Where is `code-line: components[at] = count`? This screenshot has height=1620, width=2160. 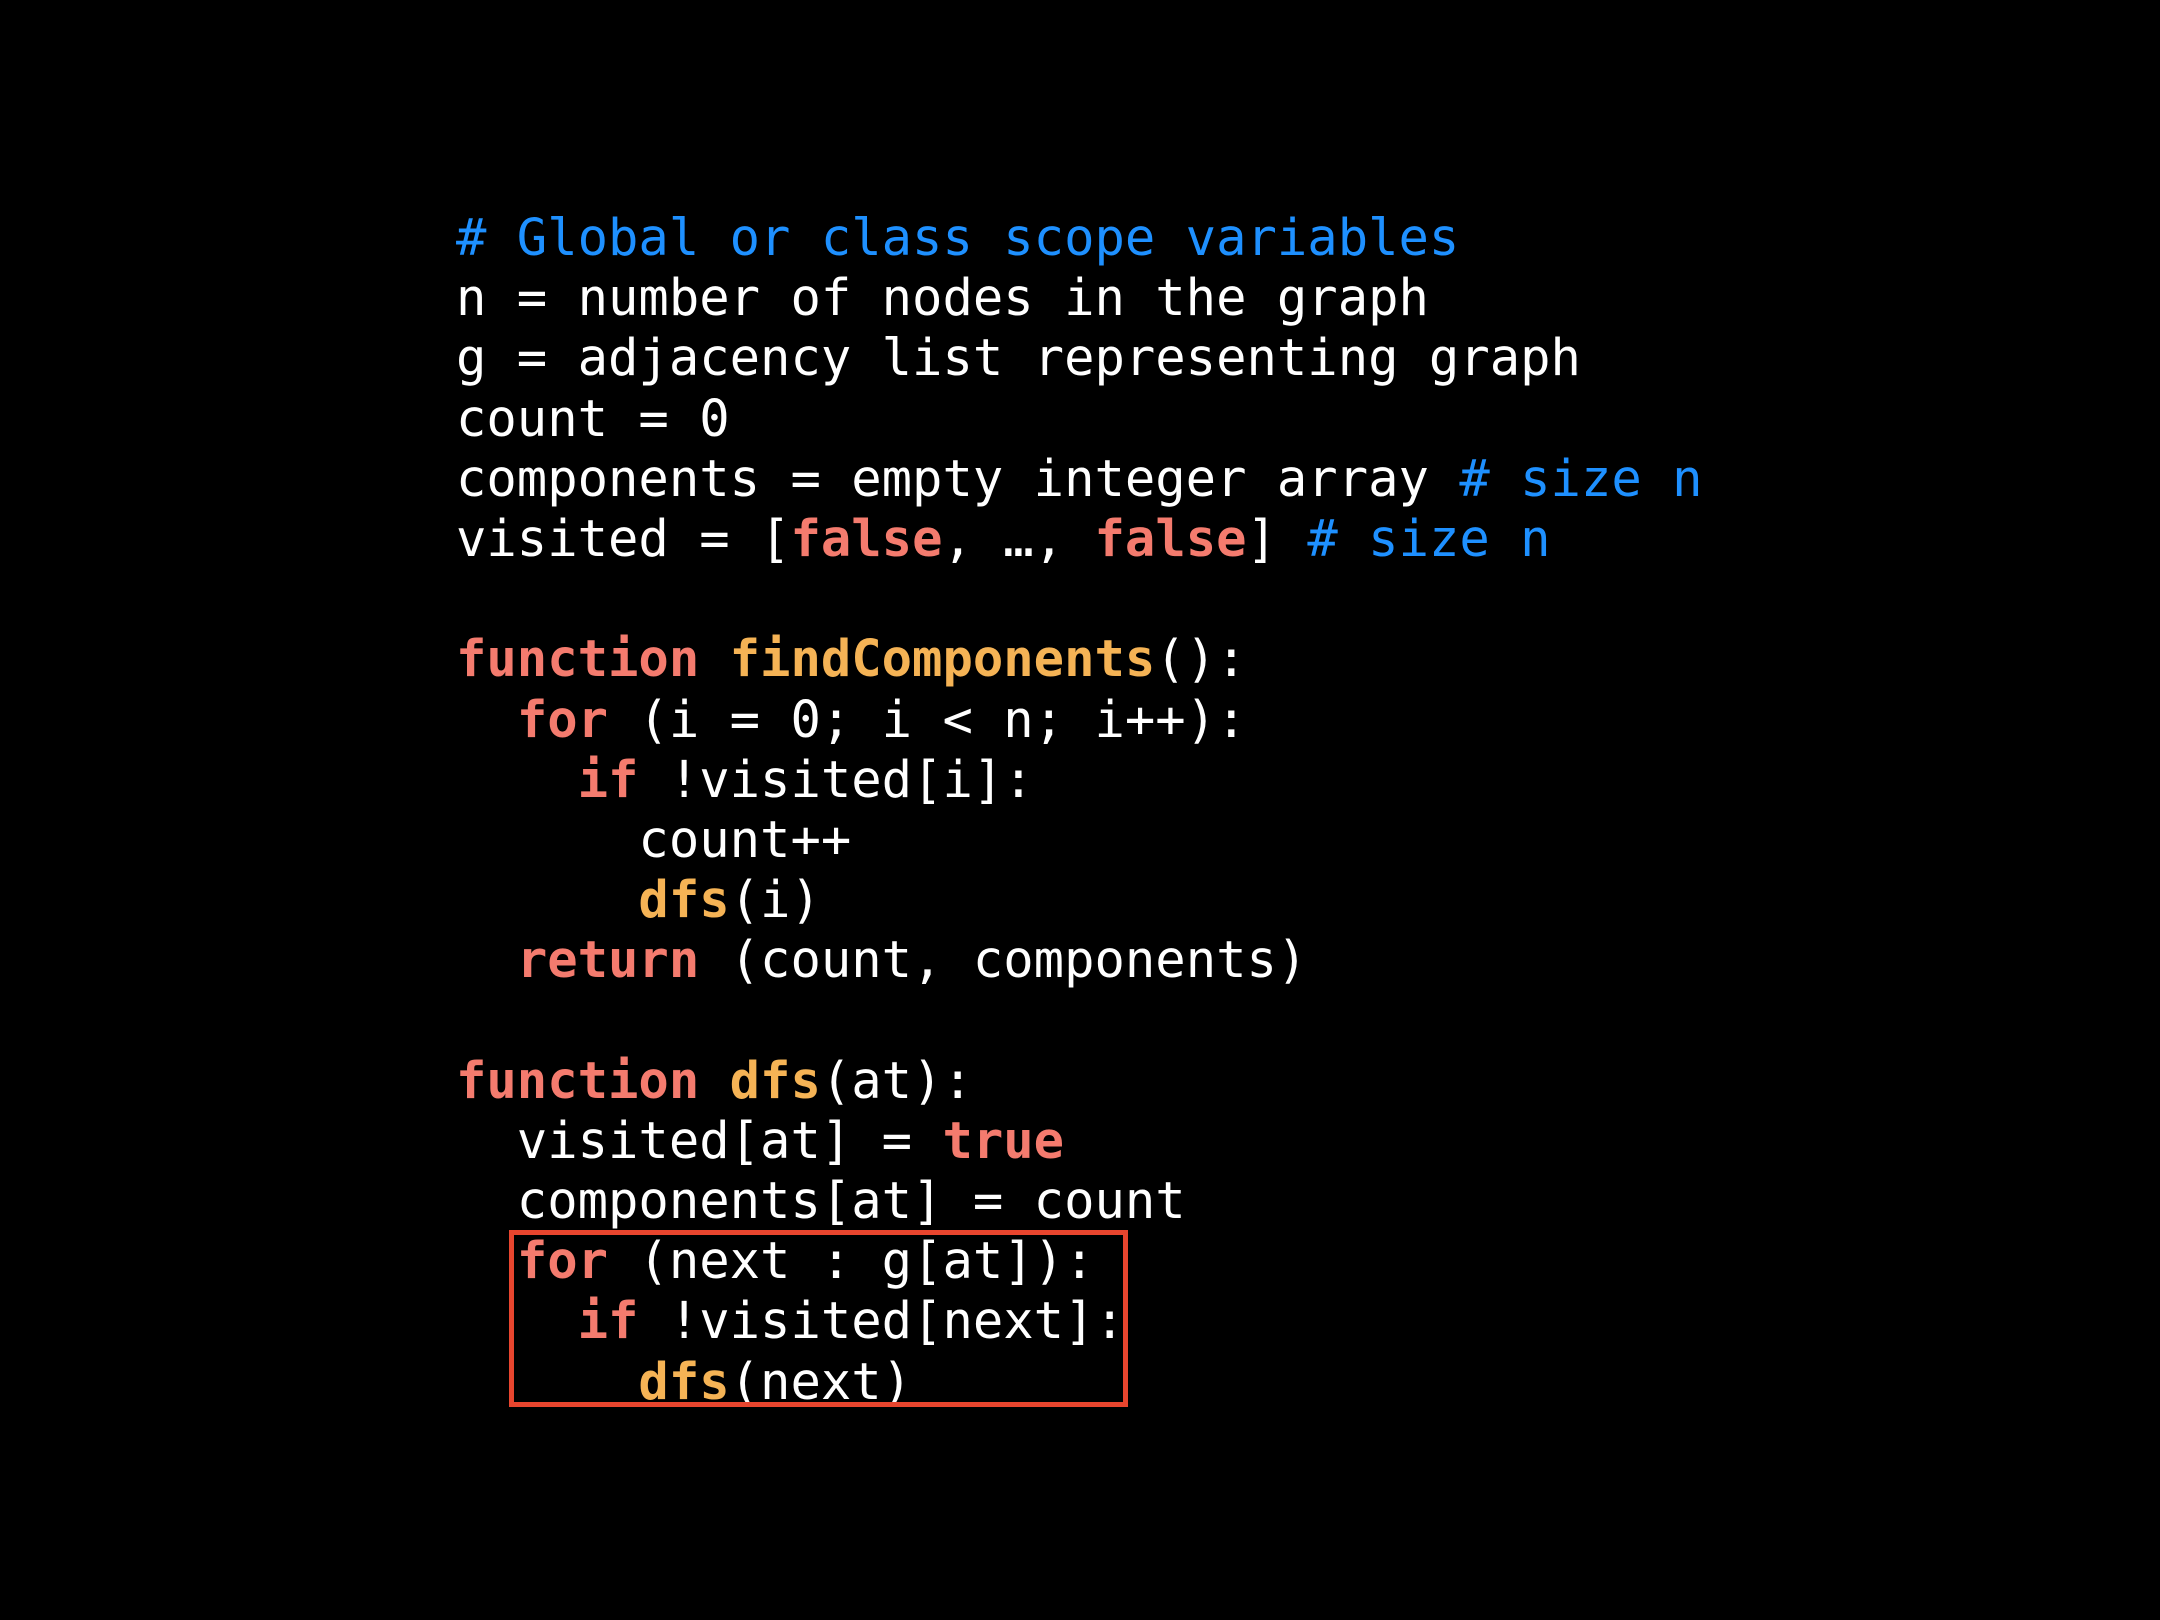 code-line: components[at] = count is located at coordinates (1079, 1201).